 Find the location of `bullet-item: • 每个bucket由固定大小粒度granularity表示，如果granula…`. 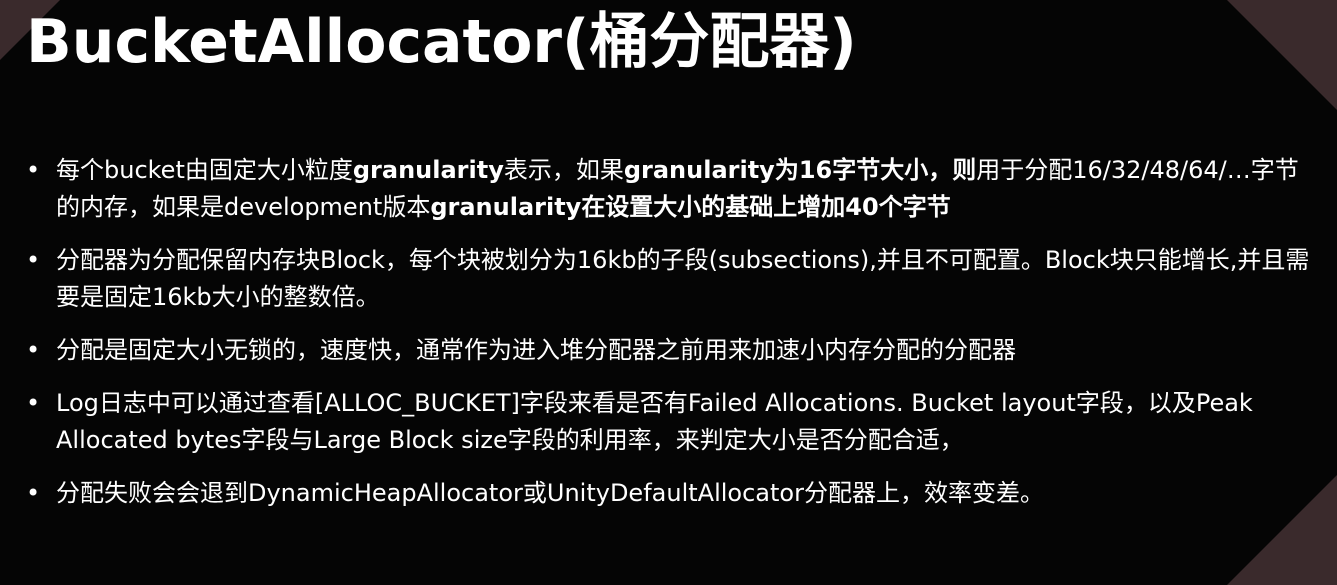

bullet-item: • 每个bucket由固定大小粒度granularity表示，如果granula… is located at coordinates (669, 189).